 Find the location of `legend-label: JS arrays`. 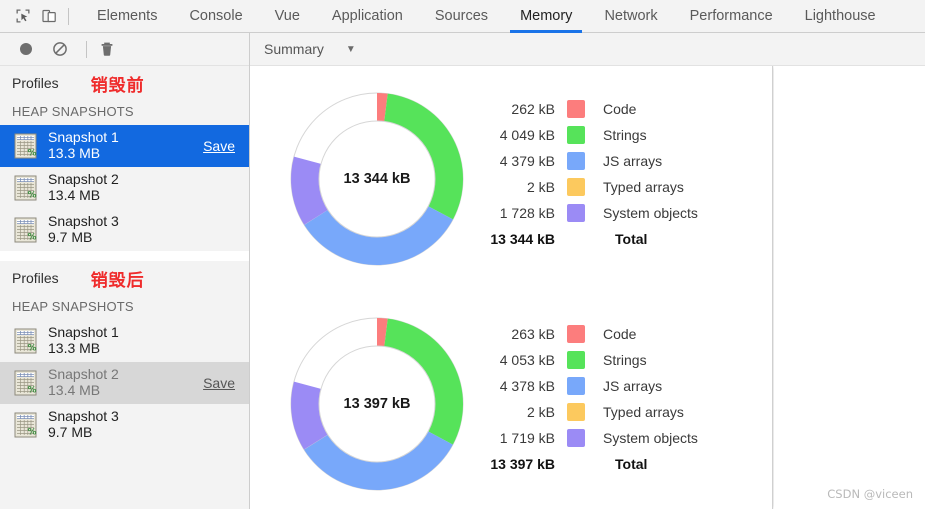

legend-label: JS arrays is located at coordinates (633, 386).